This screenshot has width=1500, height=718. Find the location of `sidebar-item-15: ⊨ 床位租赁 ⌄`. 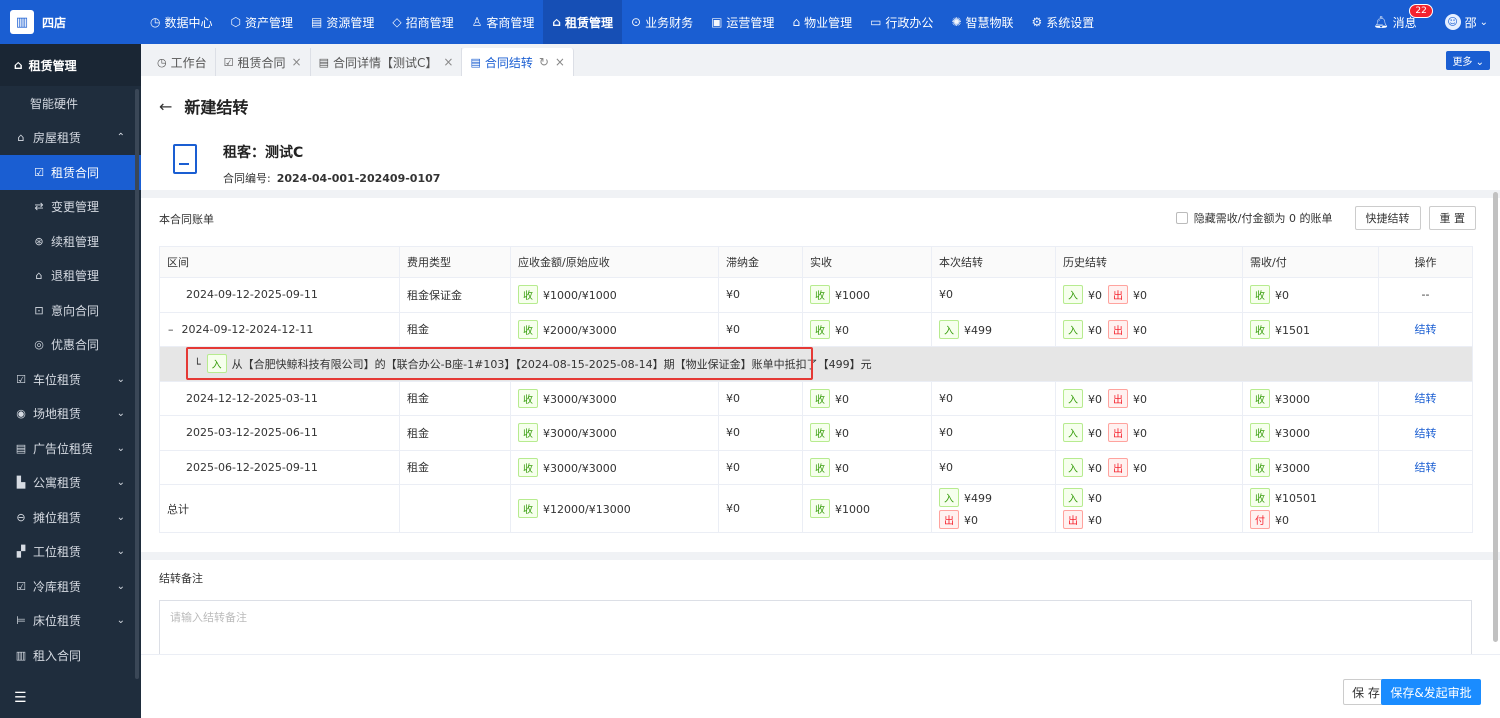

sidebar-item-15: ⊨ 床位租赁 ⌄ is located at coordinates (70, 621).